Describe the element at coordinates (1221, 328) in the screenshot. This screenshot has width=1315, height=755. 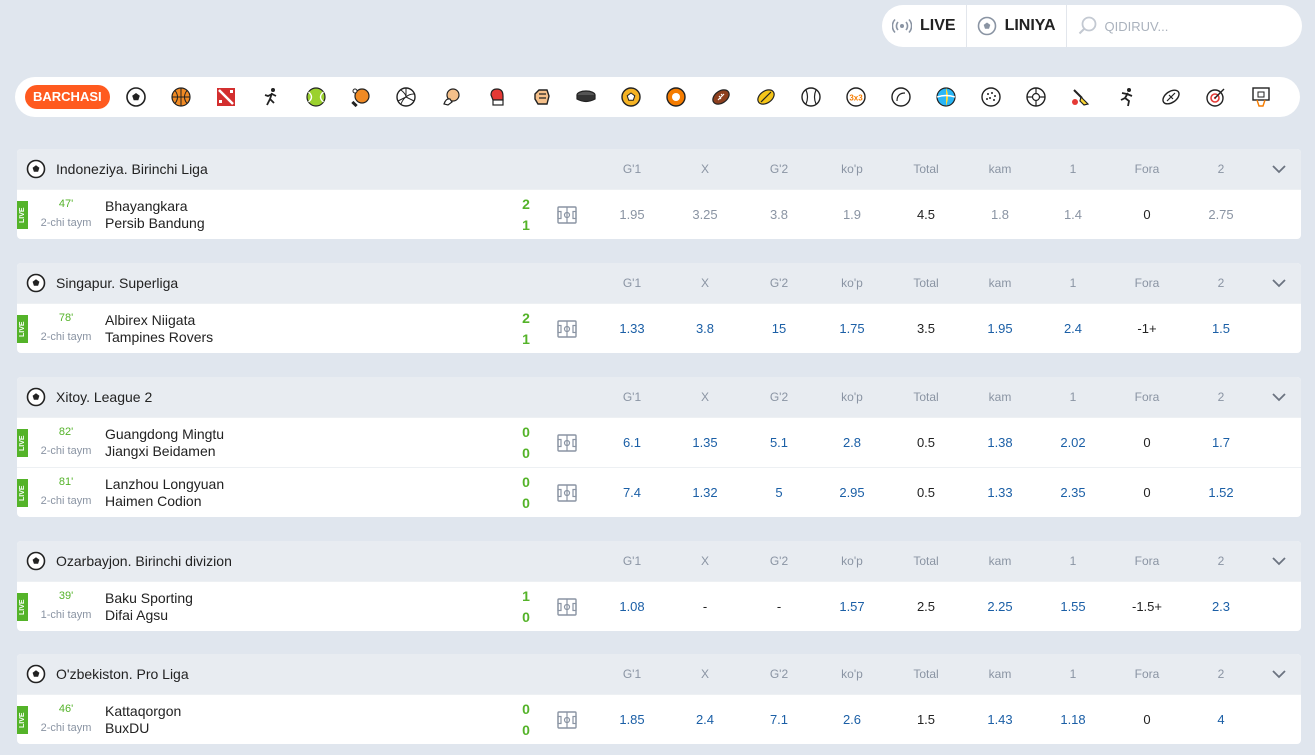
I see `odd-8: 1.5` at that location.